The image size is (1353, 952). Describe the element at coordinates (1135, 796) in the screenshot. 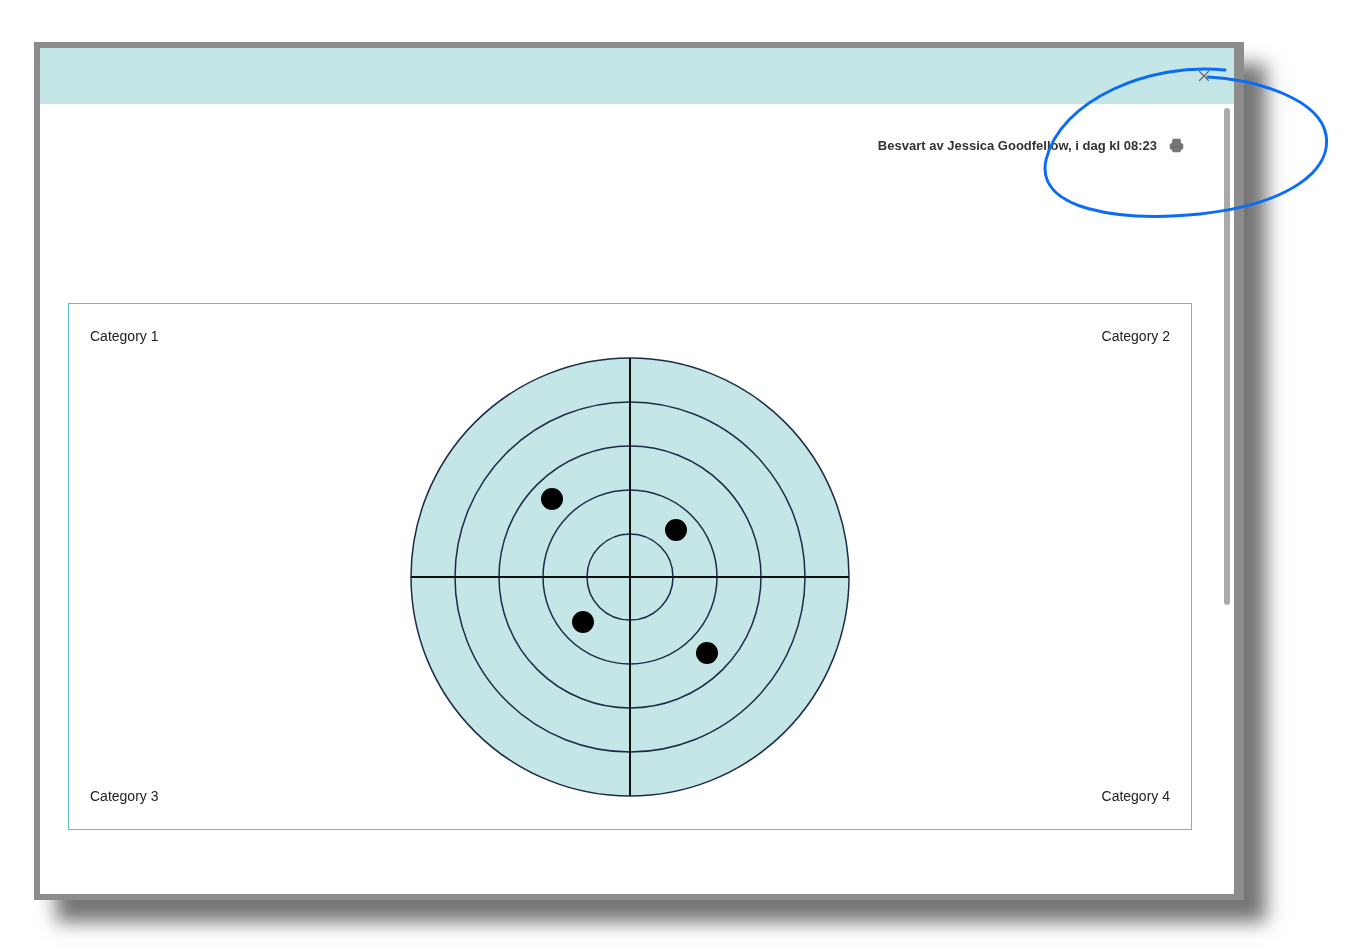

I see `category-label: Category 4` at that location.